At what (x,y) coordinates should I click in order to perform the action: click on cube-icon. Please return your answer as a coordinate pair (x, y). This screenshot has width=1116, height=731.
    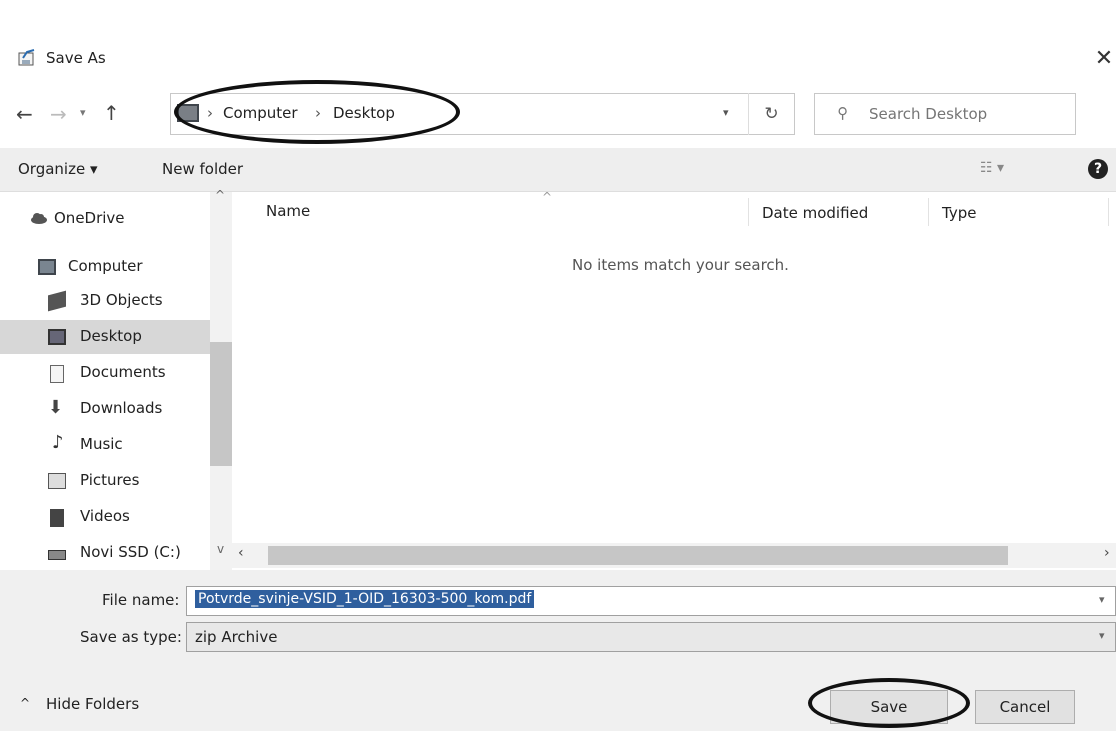
    Looking at the image, I should click on (57, 301).